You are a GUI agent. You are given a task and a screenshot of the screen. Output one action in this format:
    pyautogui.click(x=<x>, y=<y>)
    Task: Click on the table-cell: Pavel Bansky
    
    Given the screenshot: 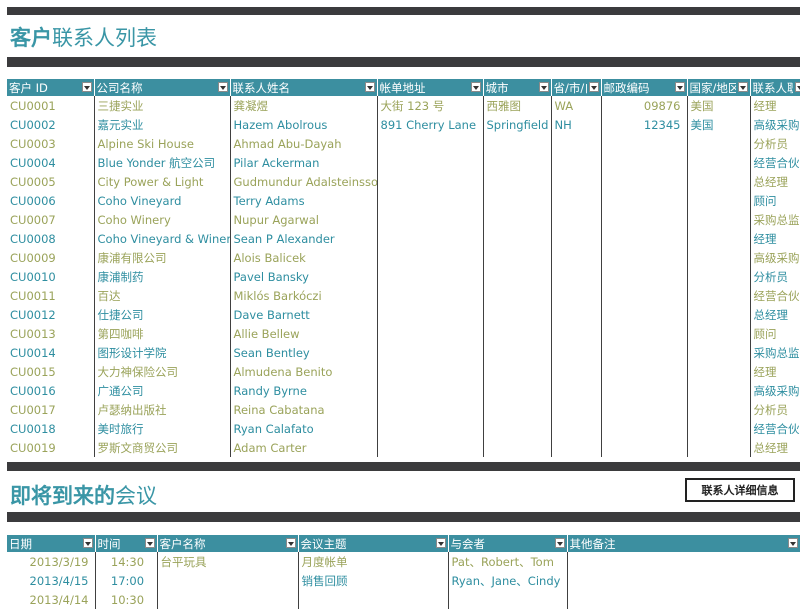 What is the action you would take?
    pyautogui.click(x=304, y=276)
    